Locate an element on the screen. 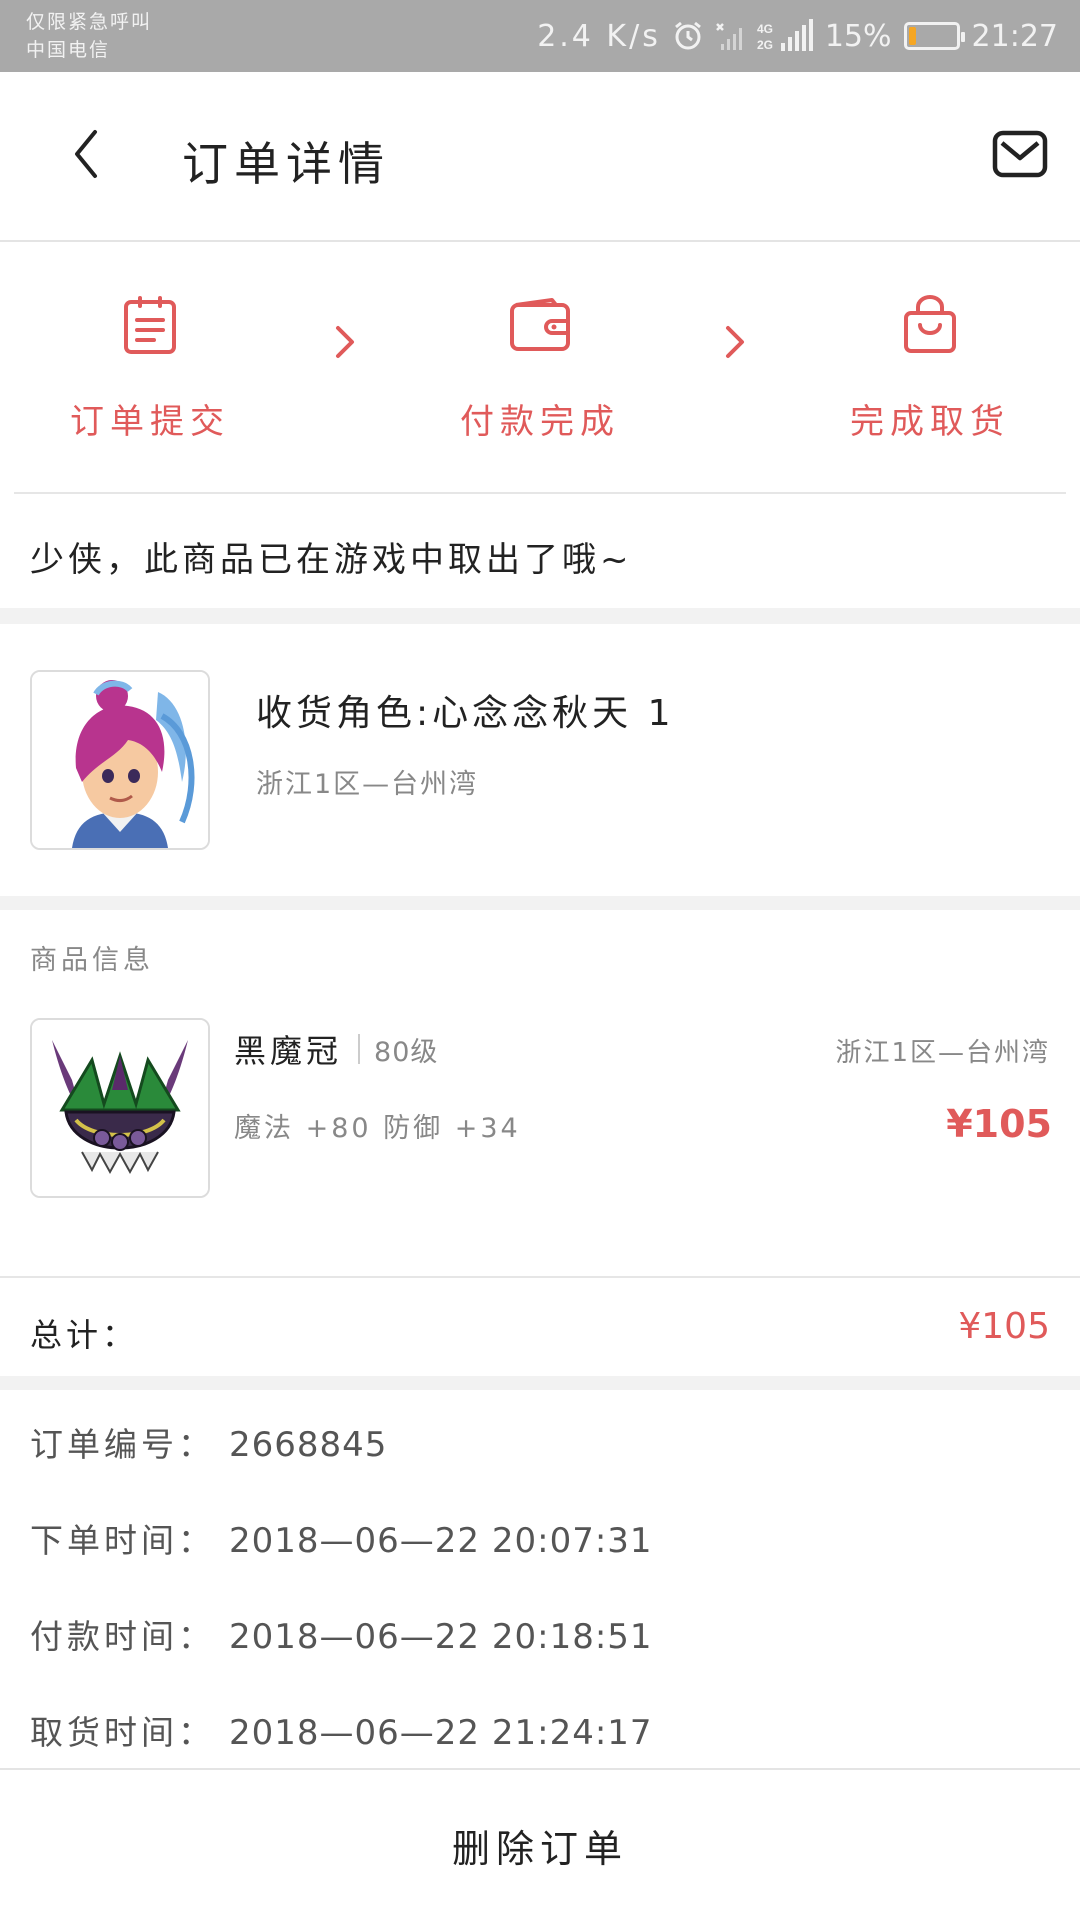 This screenshot has width=1080, height=1920. item-stats: 魔法 +80 防御 +34 is located at coordinates (377, 1128).